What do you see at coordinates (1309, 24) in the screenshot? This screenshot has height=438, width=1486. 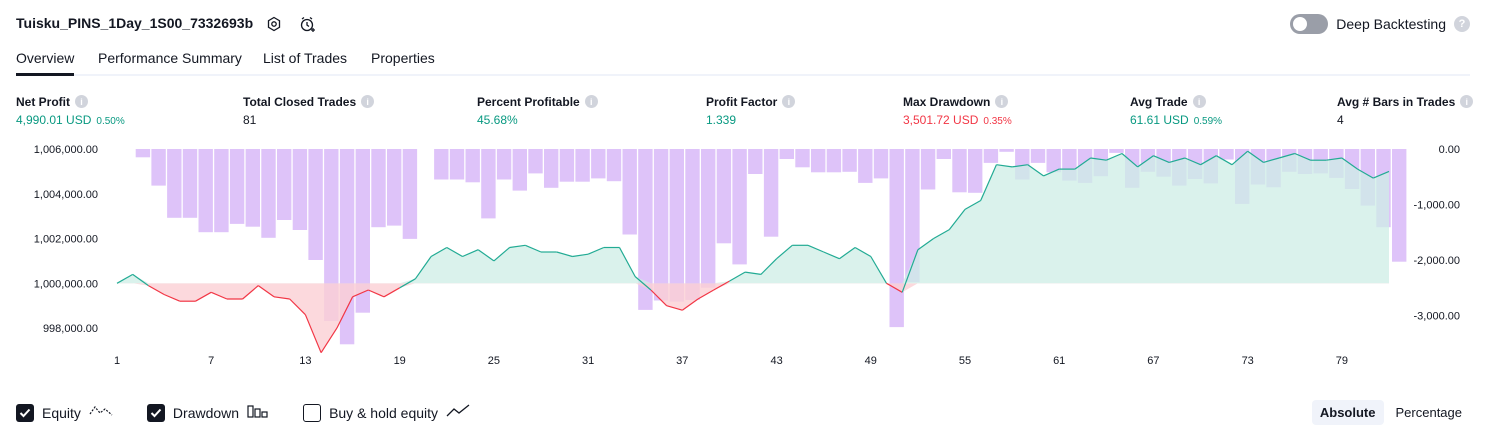 I see `deep-backtesting-toggle` at bounding box center [1309, 24].